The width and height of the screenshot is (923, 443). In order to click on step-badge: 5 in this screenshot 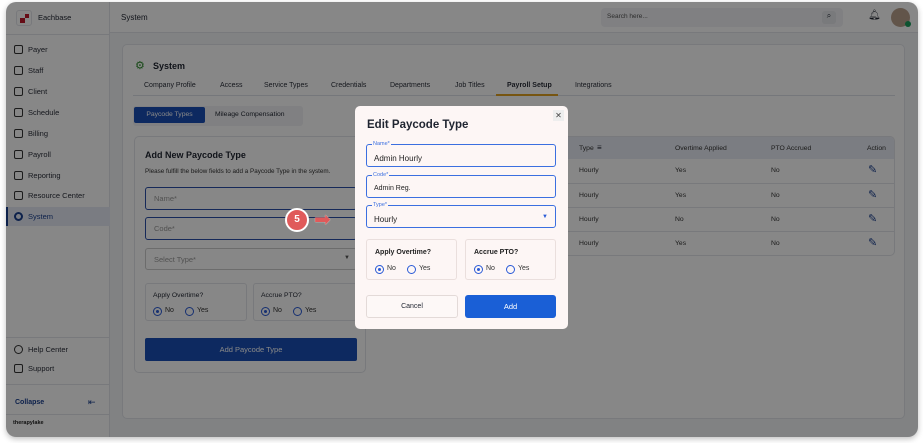, I will do `click(297, 220)`.